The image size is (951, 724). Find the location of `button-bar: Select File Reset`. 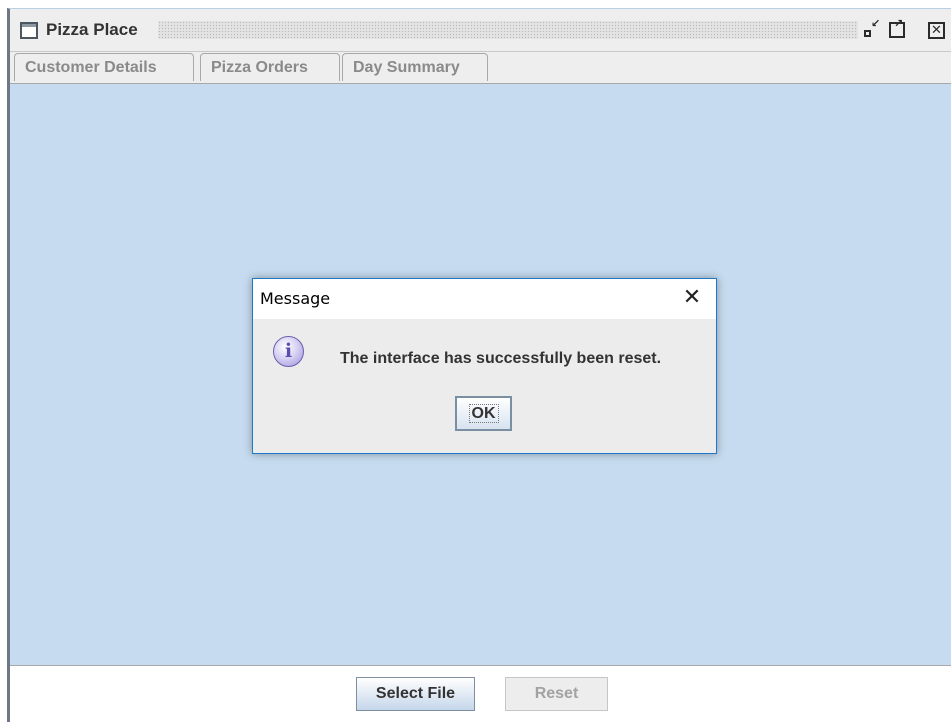

button-bar: Select File Reset is located at coordinates (480, 694).